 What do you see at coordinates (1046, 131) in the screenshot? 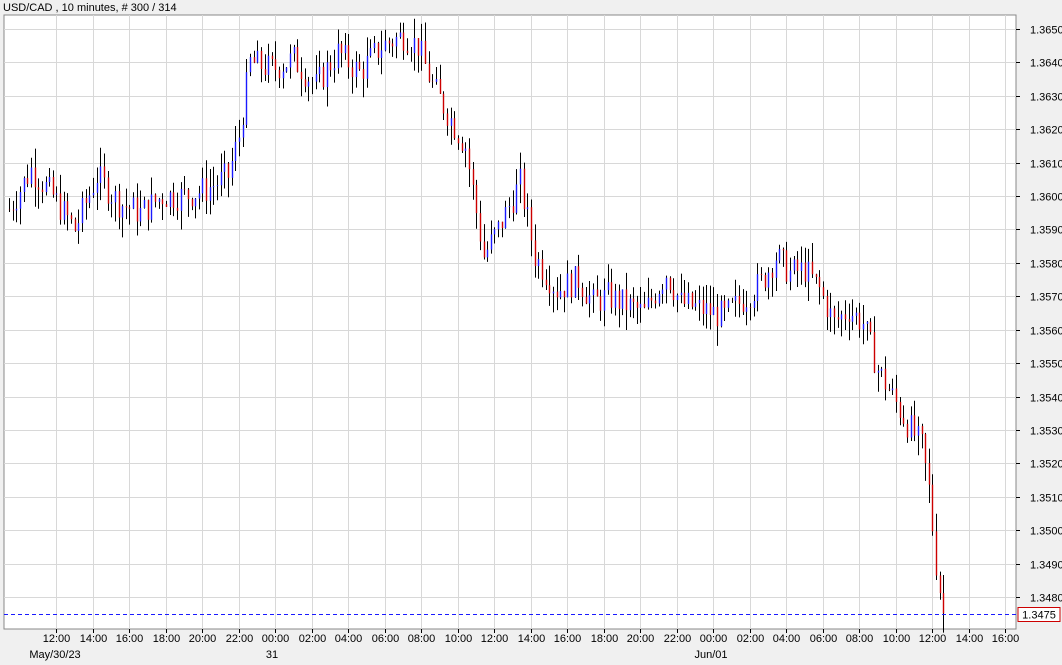
I see `y-tick-label: 1.3620` at bounding box center [1046, 131].